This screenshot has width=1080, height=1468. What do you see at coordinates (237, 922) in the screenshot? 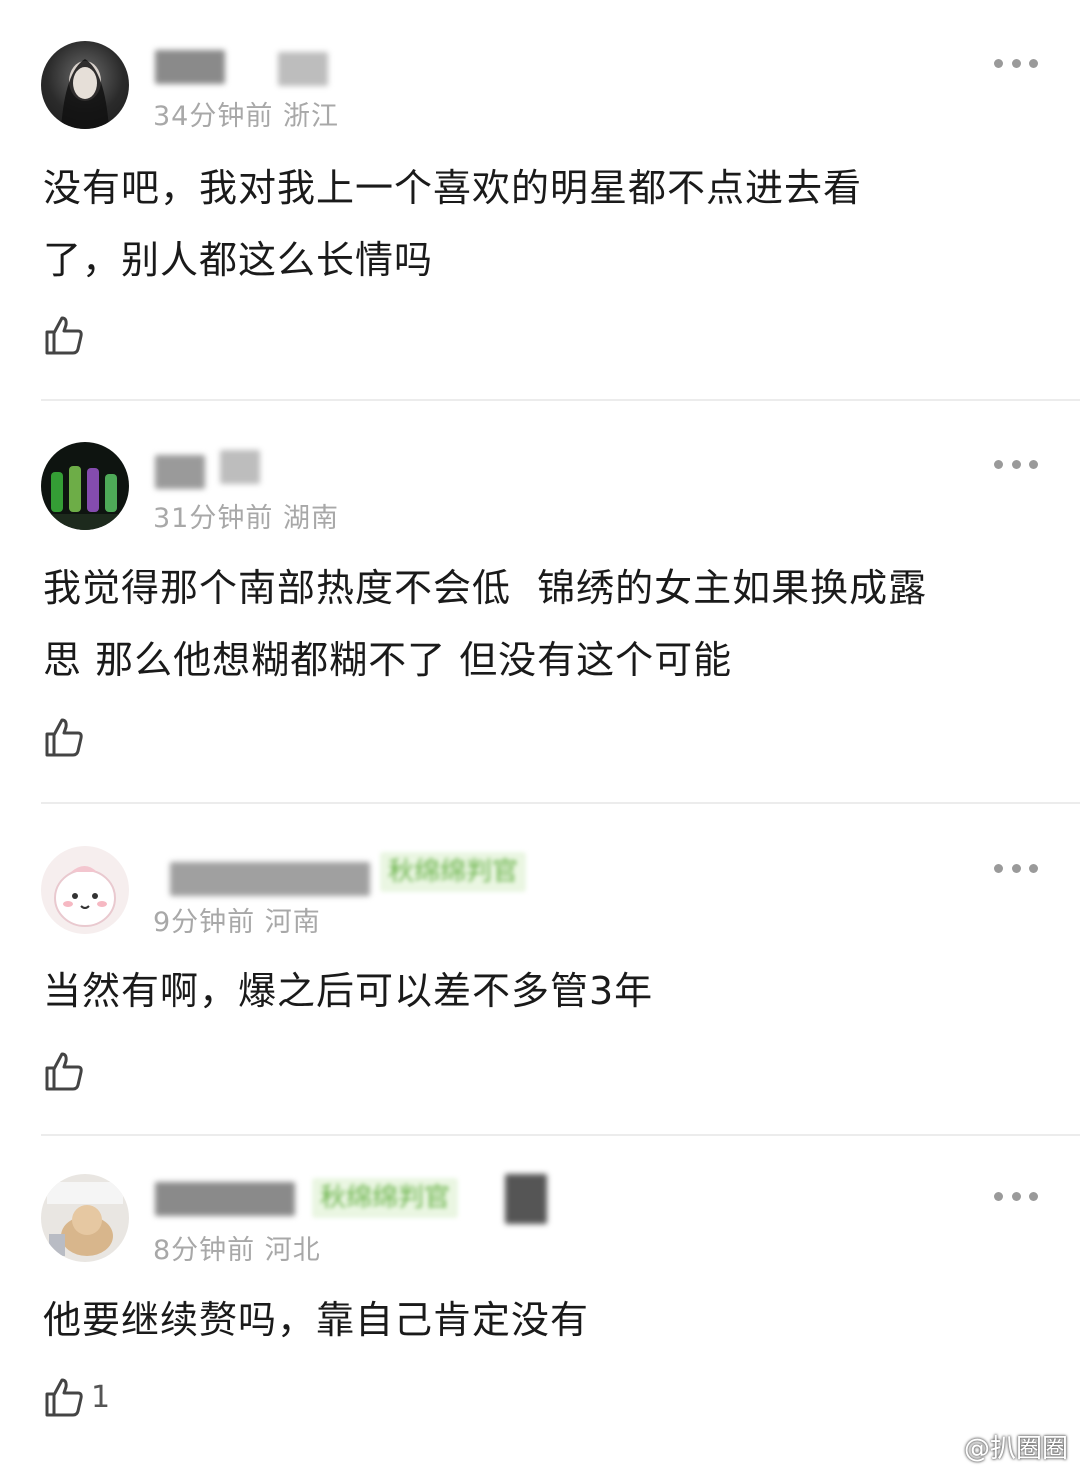
I see `comment-meta: 9分钟前 河南` at bounding box center [237, 922].